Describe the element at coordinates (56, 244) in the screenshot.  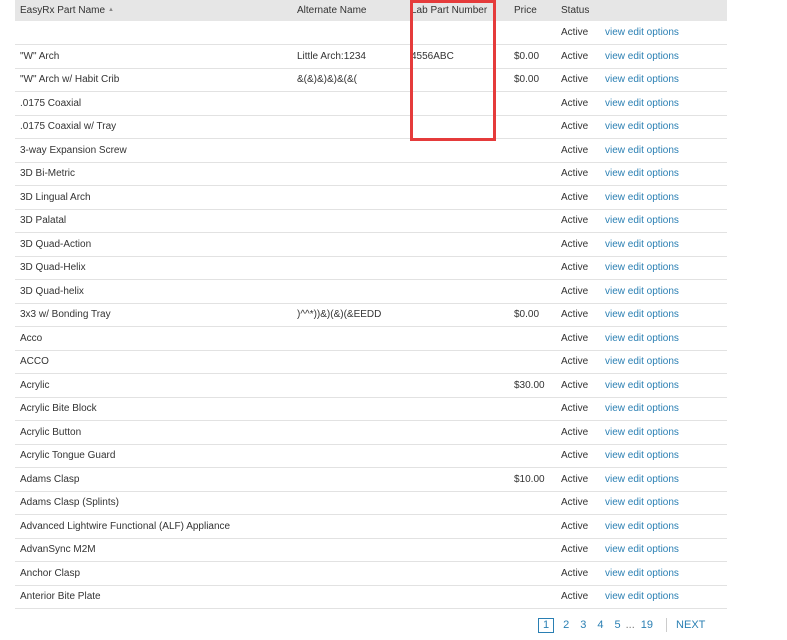
I see `part-name-cell: 3D Quad-Action` at that location.